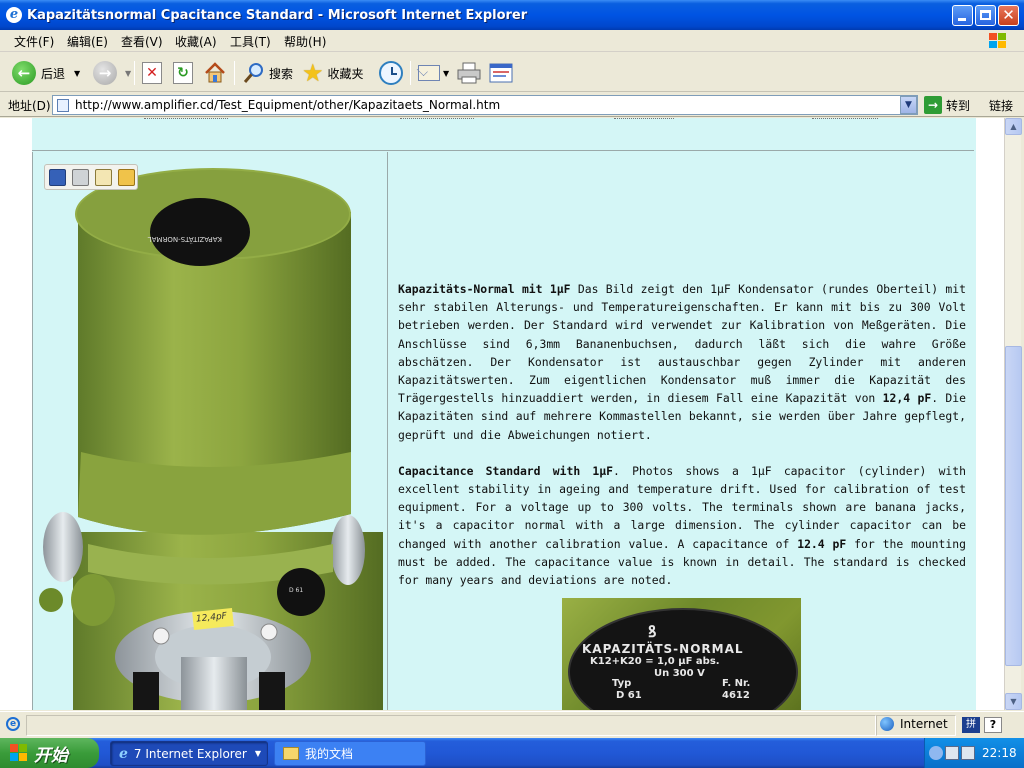 The width and height of the screenshot is (1024, 768). Describe the element at coordinates (291, 753) in the screenshot. I see `folder-icon` at that location.